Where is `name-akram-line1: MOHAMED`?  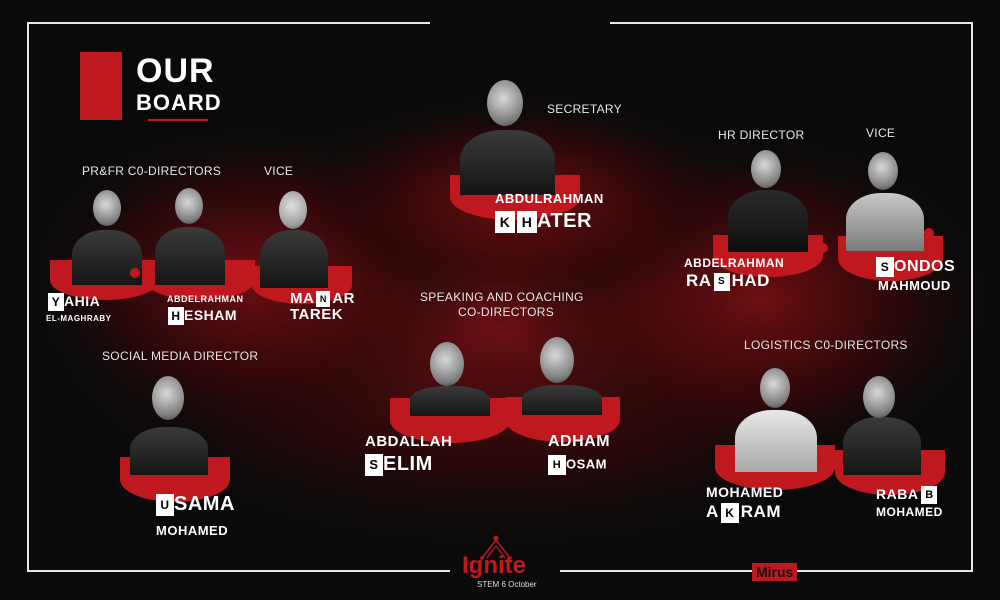 name-akram-line1: MOHAMED is located at coordinates (745, 492).